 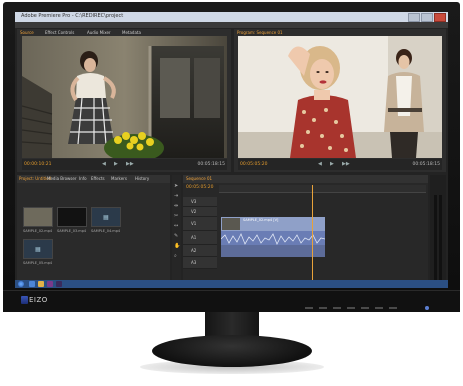 I want to click on program-play-icon: ▶, so click(x=332, y=164).